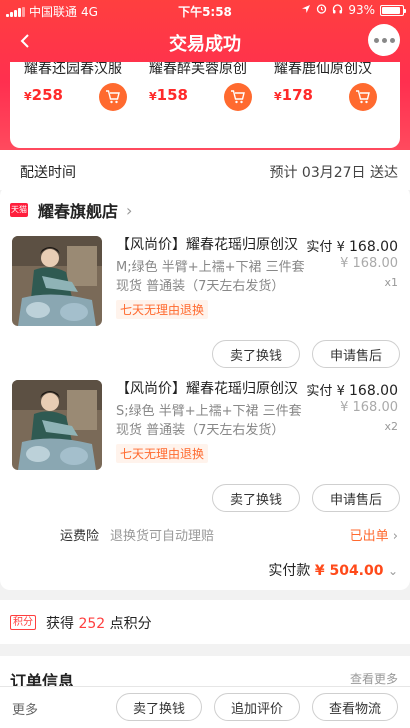 This screenshot has width=410, height=728. I want to click on delivery-value: 预计 03月27日 送达, so click(333, 173).